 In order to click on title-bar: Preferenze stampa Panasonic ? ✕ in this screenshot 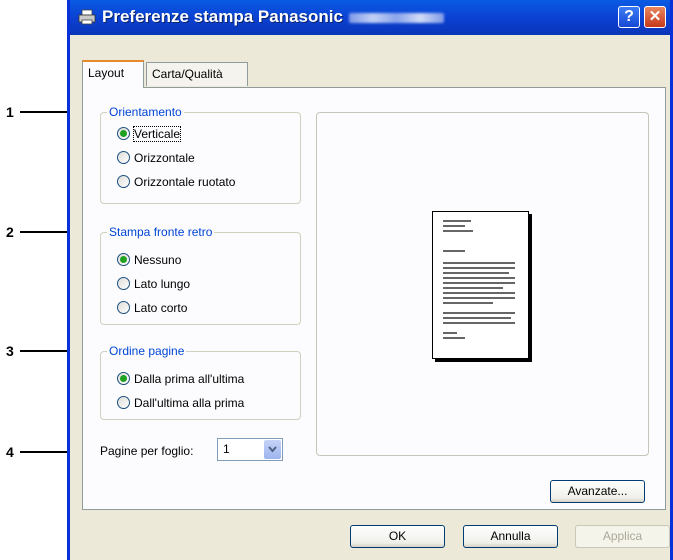, I will do `click(370, 17)`.